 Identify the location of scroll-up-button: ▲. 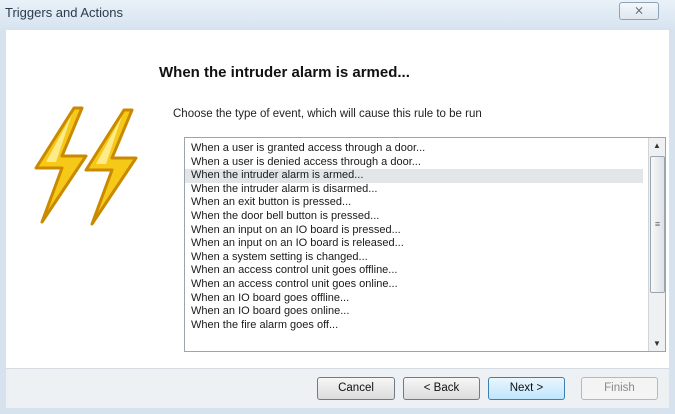
(657, 145).